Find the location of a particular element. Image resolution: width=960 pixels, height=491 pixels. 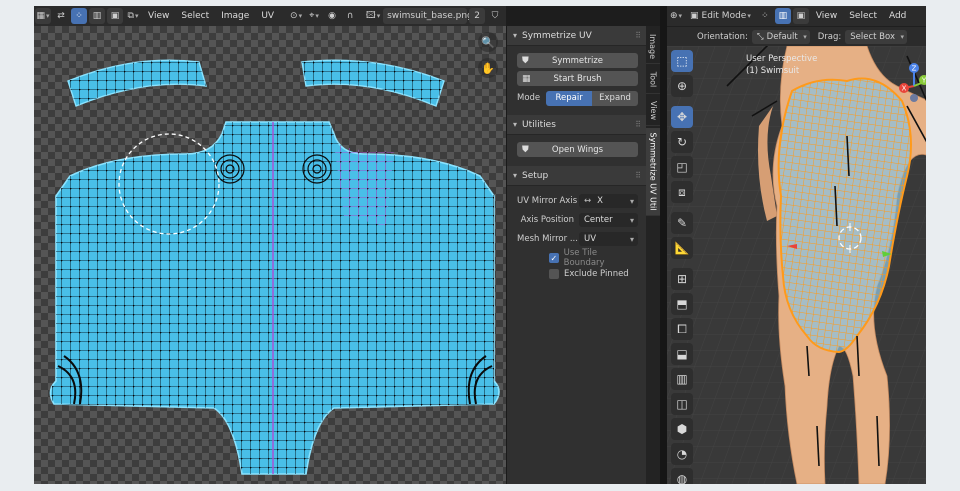

measure-tool-icon: 📐 is located at coordinates (682, 248).